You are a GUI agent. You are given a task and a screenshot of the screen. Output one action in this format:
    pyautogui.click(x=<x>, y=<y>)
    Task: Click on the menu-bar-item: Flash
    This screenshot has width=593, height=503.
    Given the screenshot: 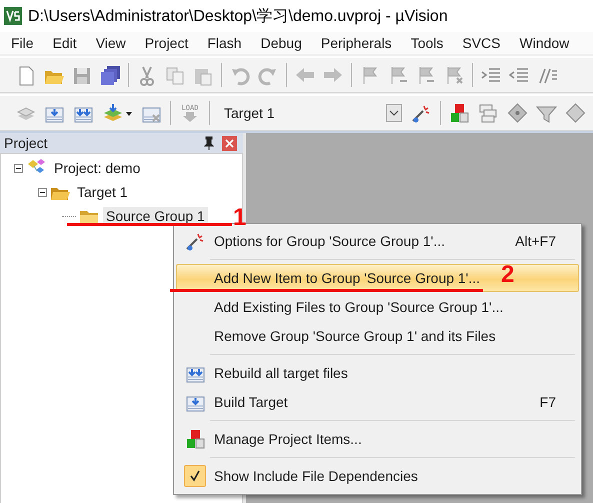 What is the action you would take?
    pyautogui.click(x=225, y=43)
    